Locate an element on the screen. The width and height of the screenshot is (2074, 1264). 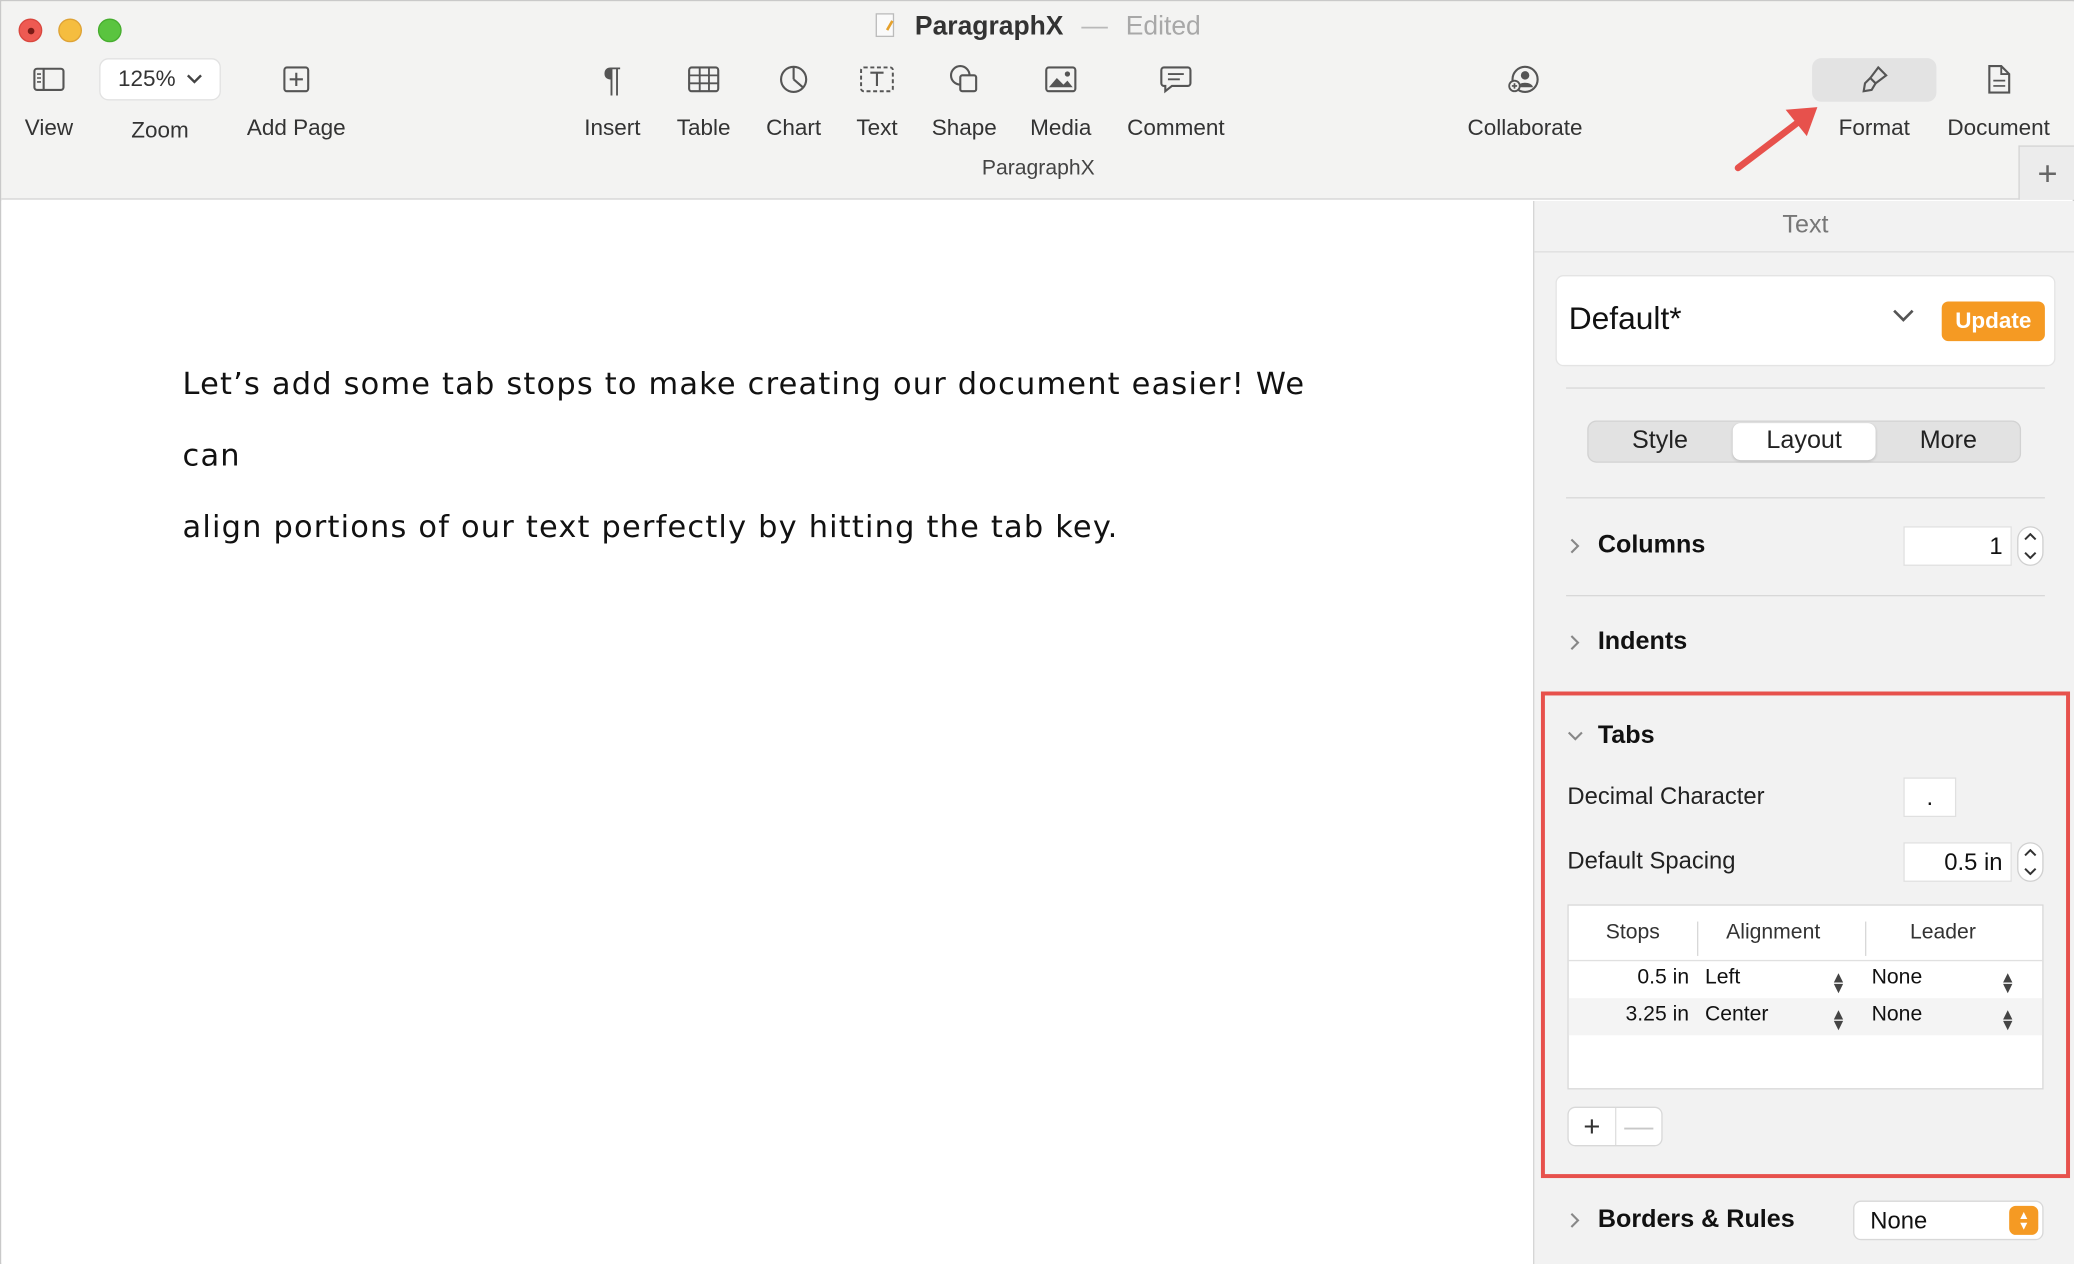
add-page-button: Add Page is located at coordinates (296, 99).